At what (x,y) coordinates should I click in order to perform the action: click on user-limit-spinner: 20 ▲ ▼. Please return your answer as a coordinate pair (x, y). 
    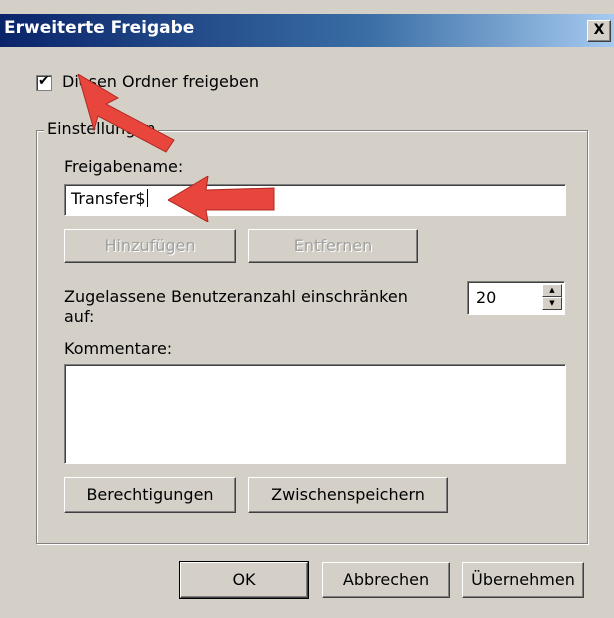
    Looking at the image, I should click on (516, 298).